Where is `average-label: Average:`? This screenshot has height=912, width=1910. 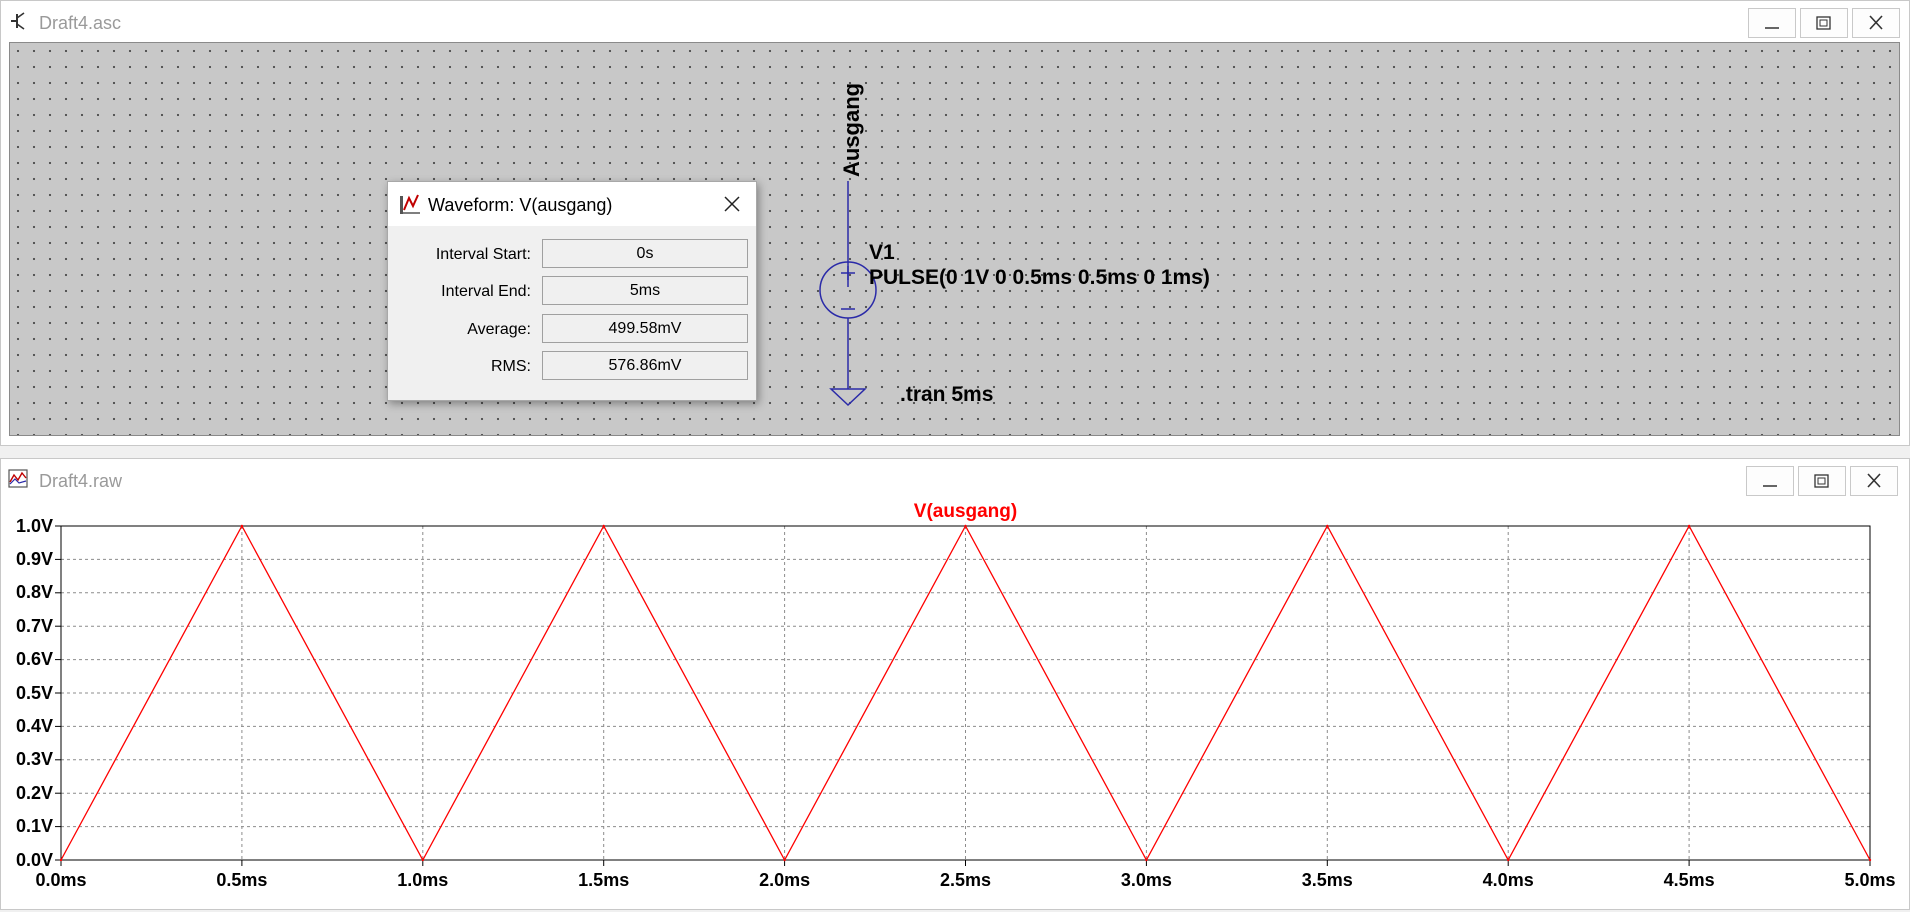 average-label: Average: is located at coordinates (499, 329).